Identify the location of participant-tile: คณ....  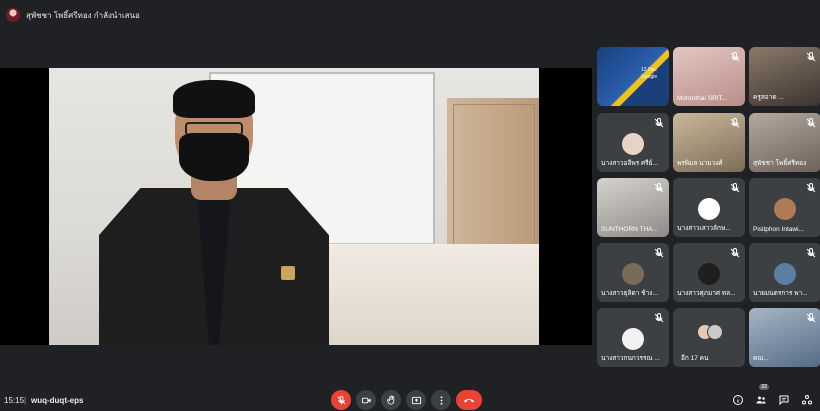
(784, 337).